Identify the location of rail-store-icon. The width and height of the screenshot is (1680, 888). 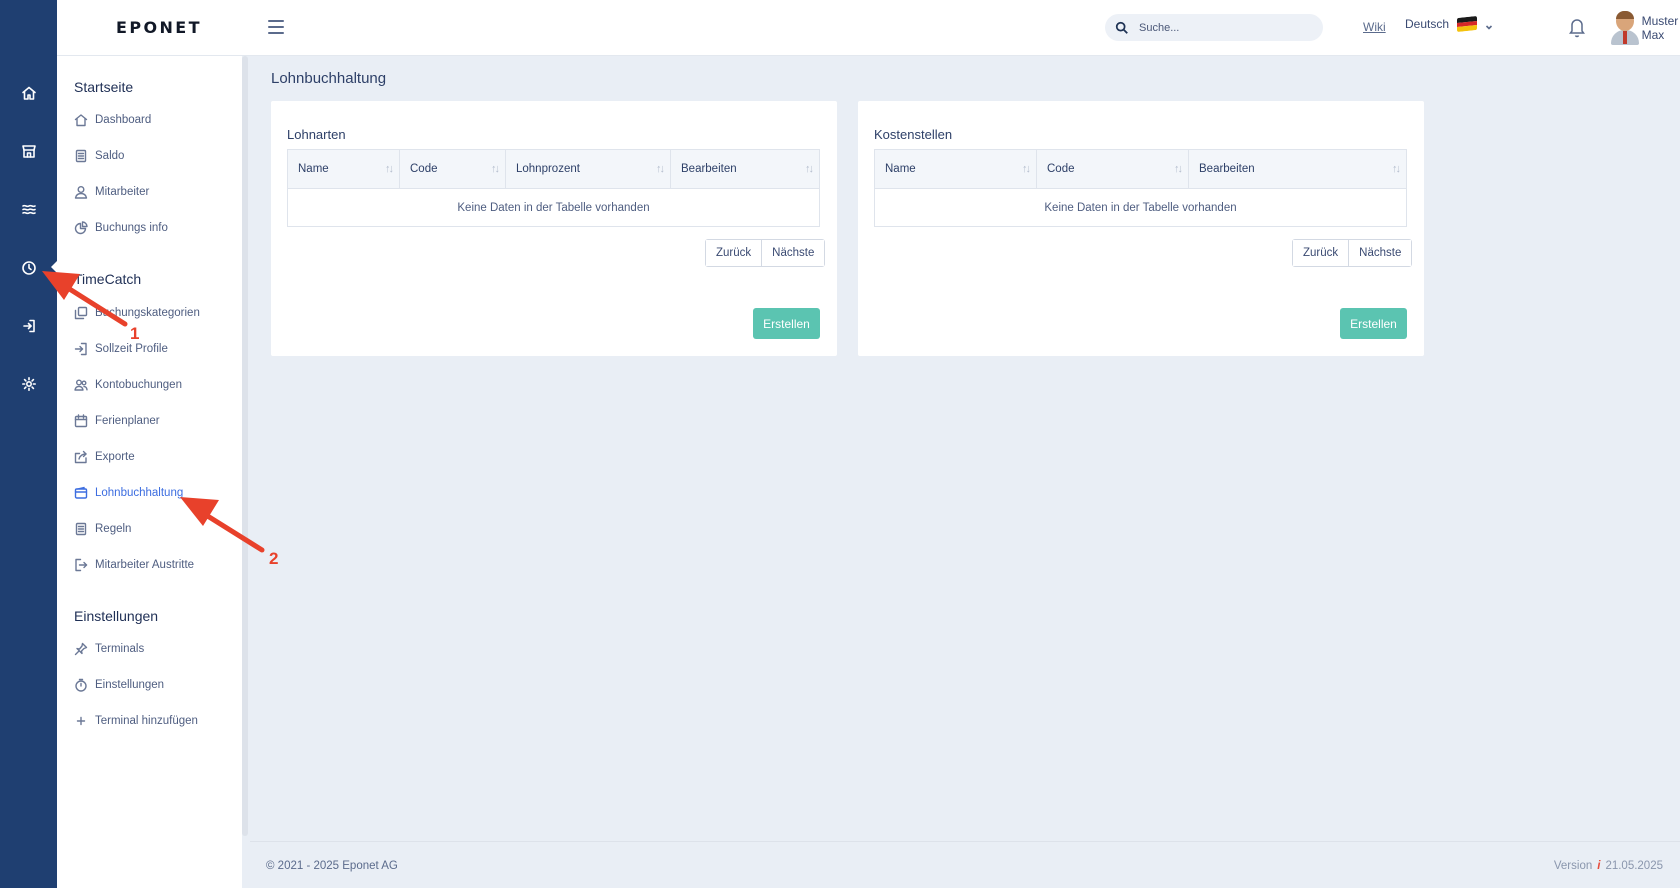
(28, 151).